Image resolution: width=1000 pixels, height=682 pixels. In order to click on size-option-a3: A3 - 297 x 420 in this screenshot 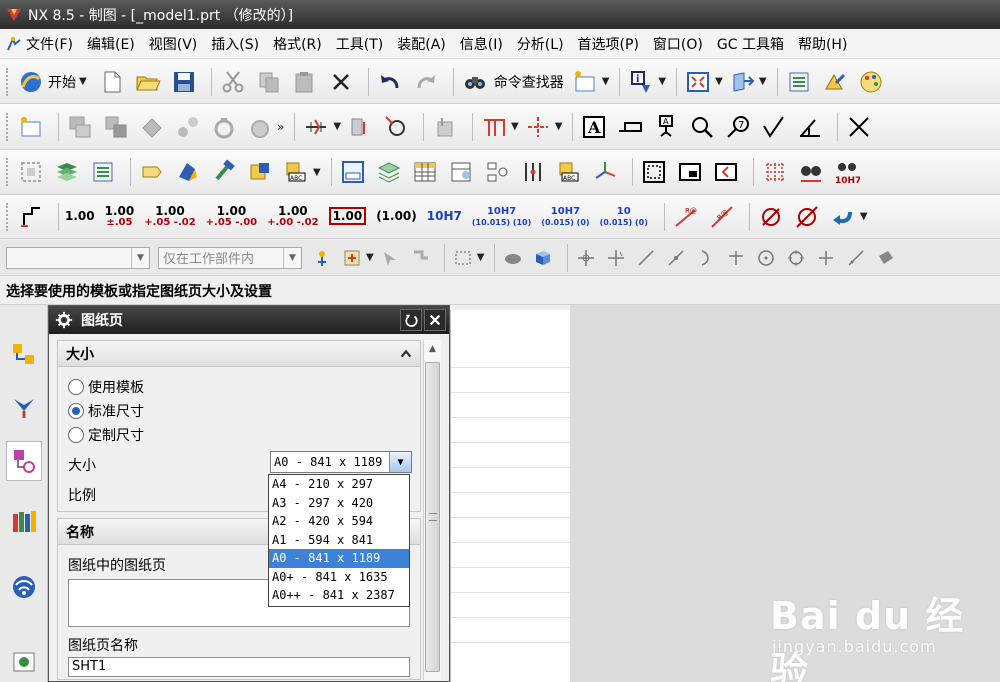, I will do `click(339, 503)`.